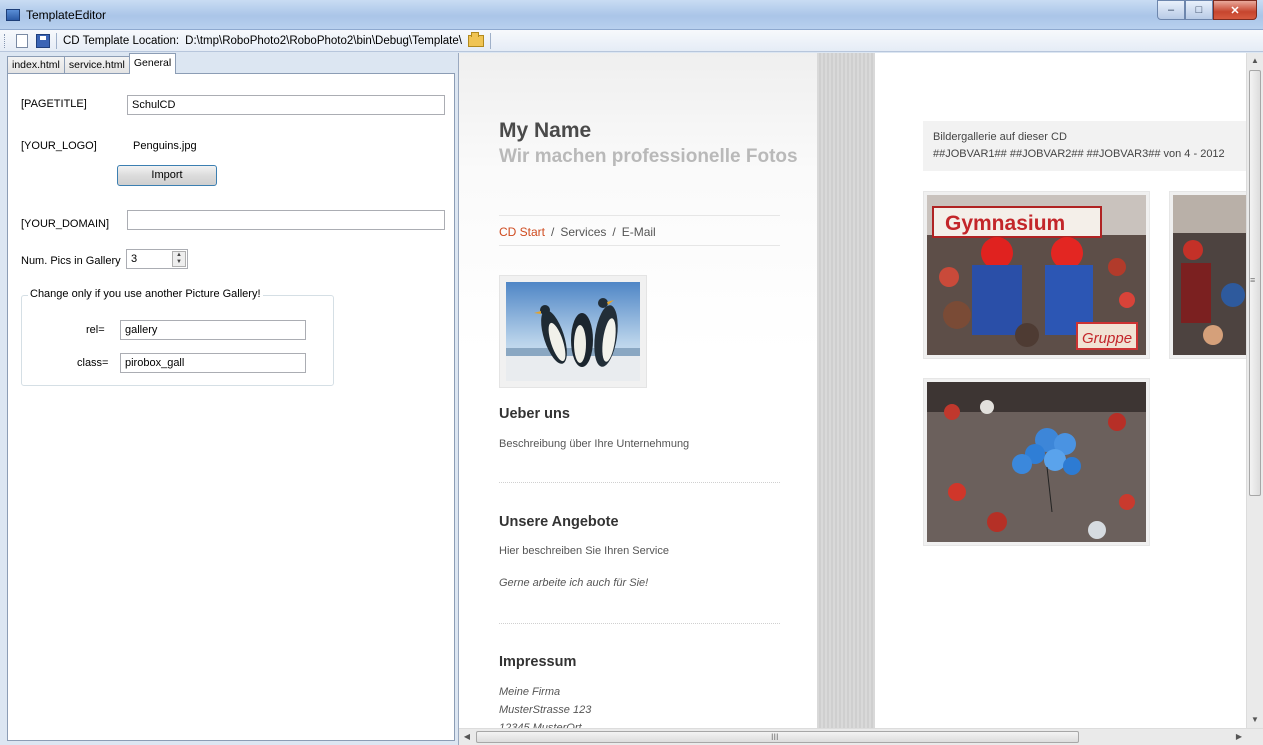 This screenshot has height=745, width=1263. Describe the element at coordinates (179, 255) in the screenshot. I see `stepper-up-icon: ▲` at that location.